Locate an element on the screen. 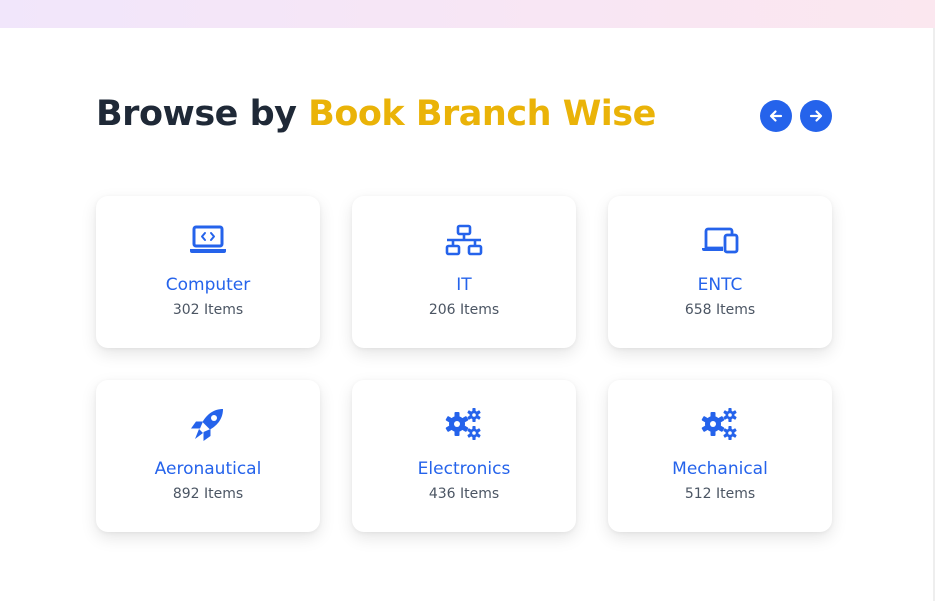 This screenshot has width=935, height=601. branch-name: Computer is located at coordinates (208, 285).